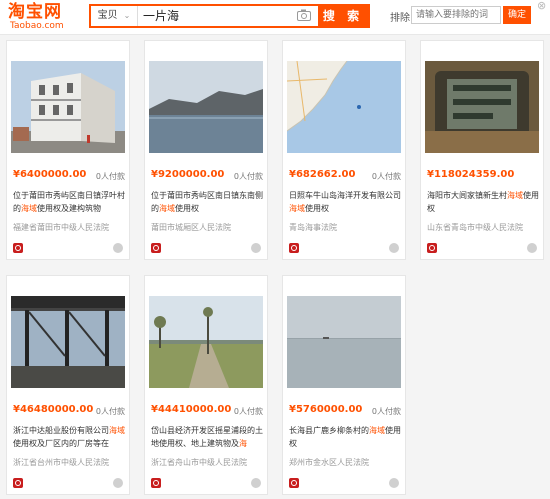  I want to click on search-button: 搜 索, so click(343, 16).